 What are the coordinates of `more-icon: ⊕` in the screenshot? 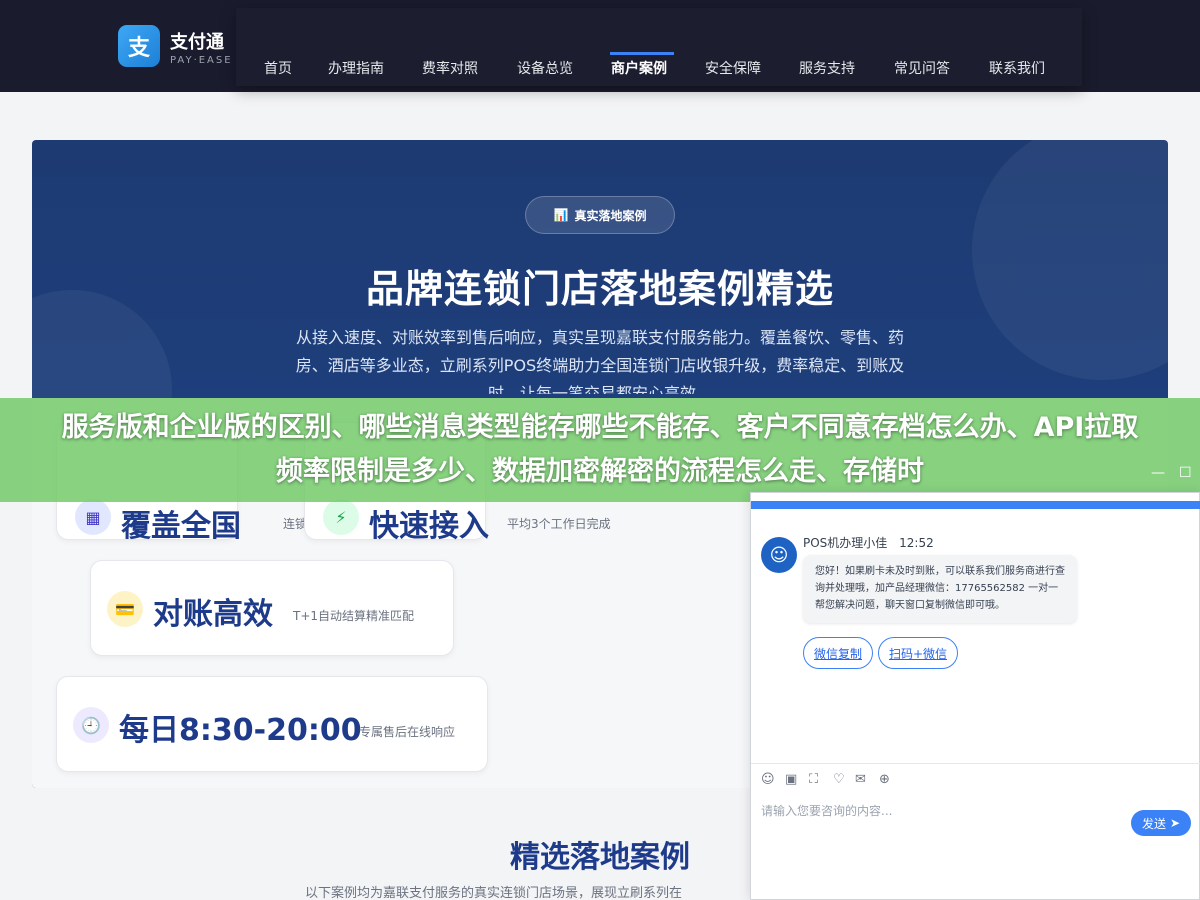 It's located at (884, 779).